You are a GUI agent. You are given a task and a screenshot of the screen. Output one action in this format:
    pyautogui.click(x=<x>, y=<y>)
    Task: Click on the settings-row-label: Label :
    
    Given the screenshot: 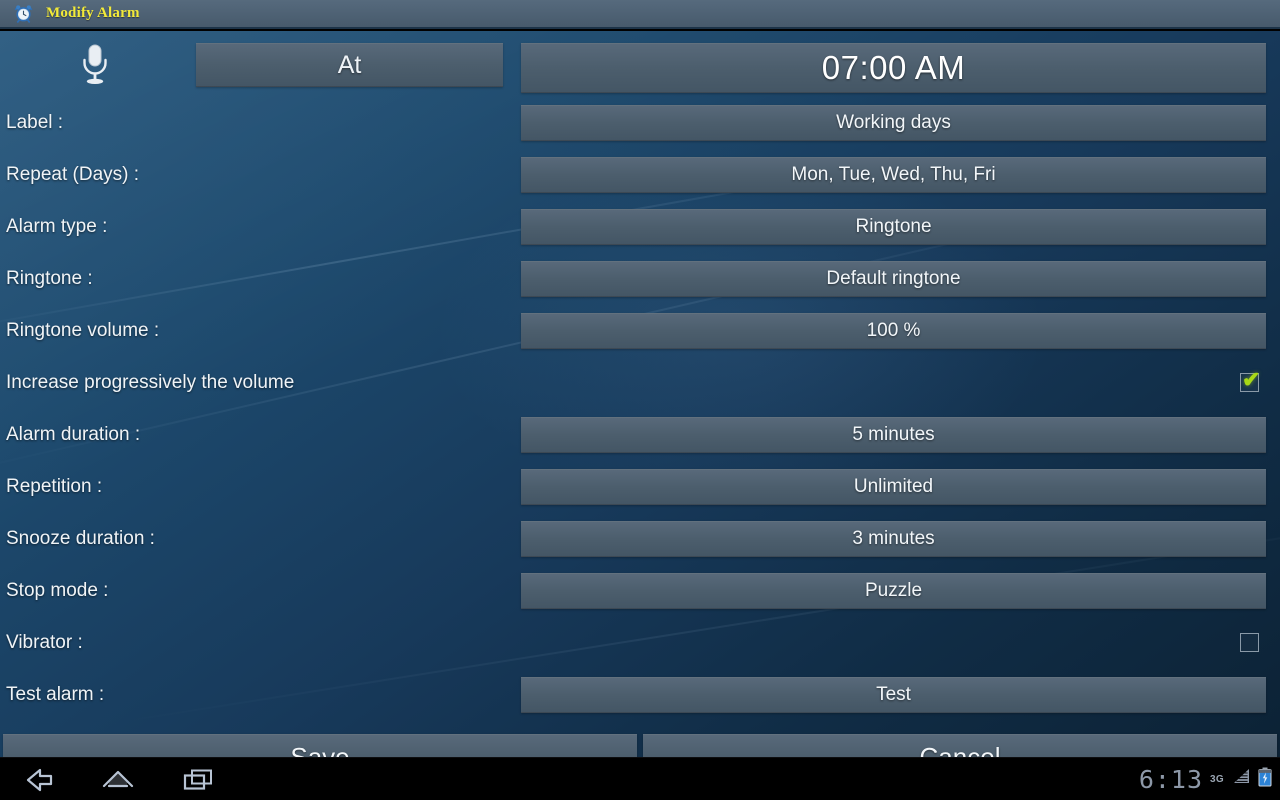 What is the action you would take?
    pyautogui.click(x=35, y=122)
    